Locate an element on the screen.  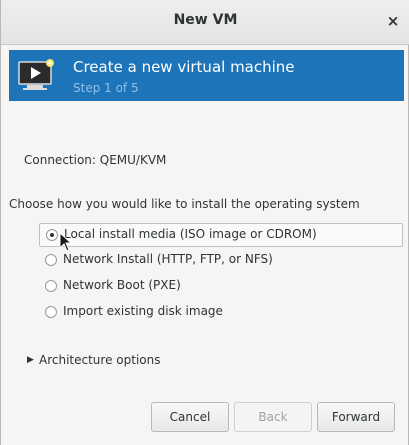
radio-network-install: Network Install (HTTP, FTP, or NFS) is located at coordinates (221, 261).